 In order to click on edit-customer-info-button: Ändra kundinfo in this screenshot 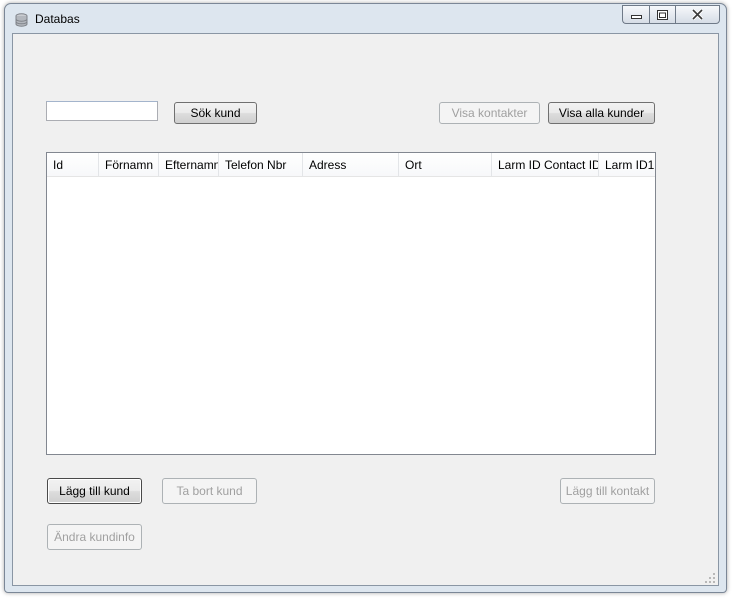, I will do `click(94, 537)`.